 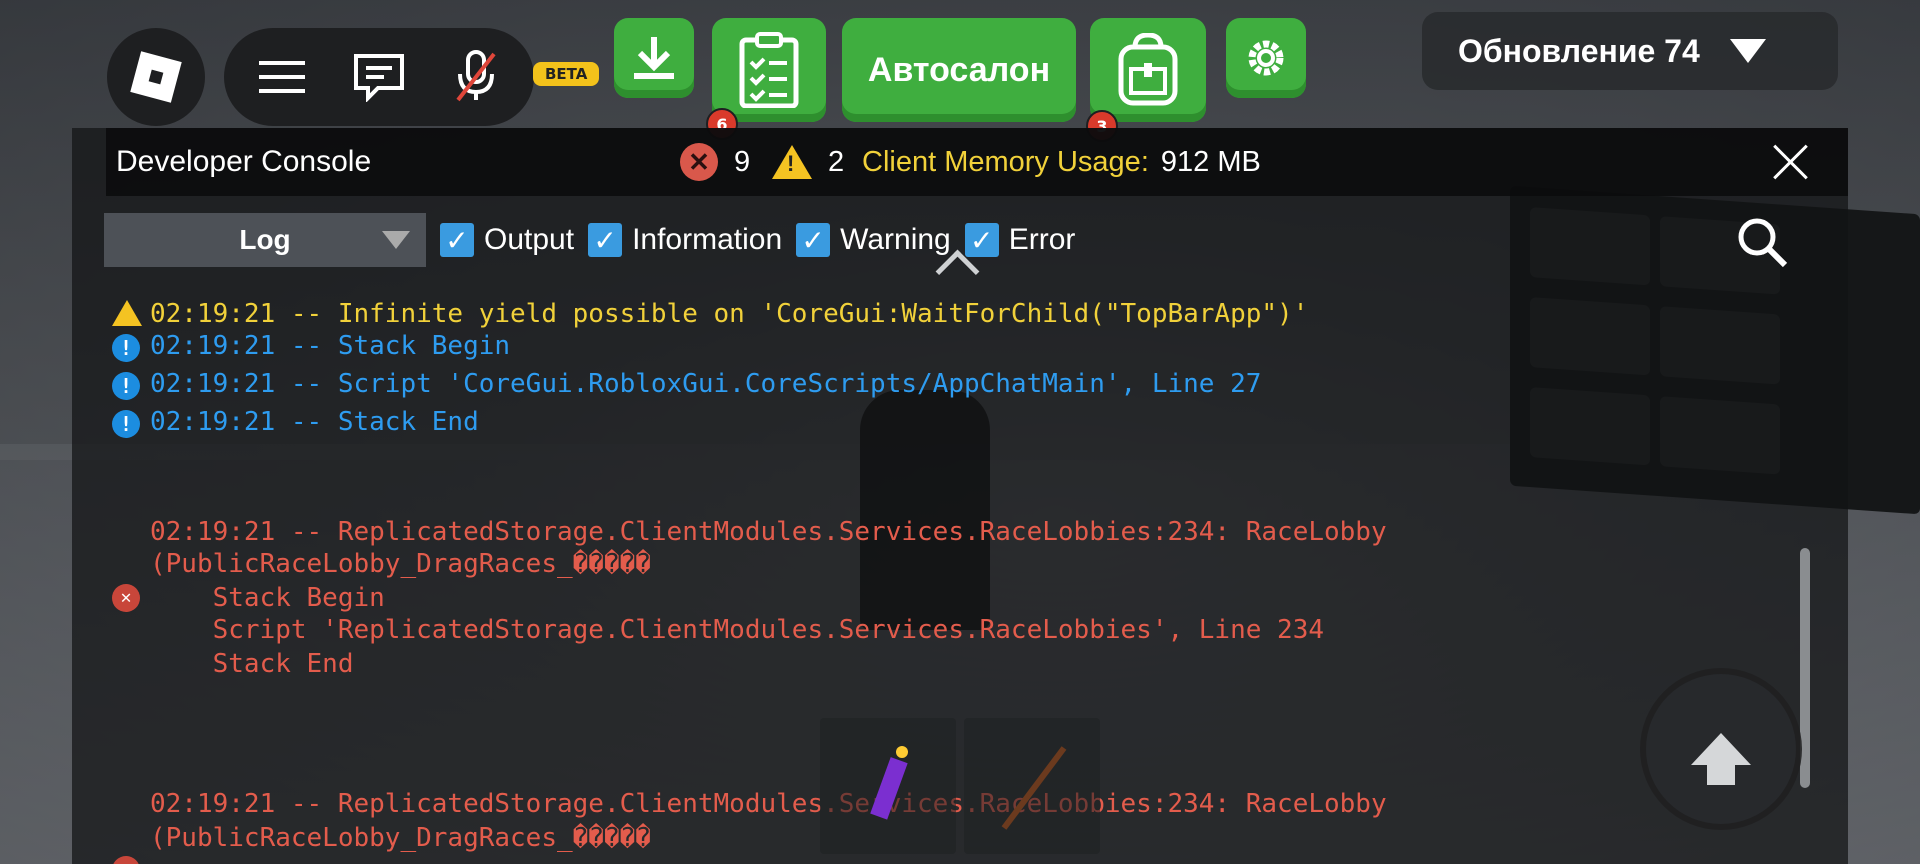 I want to click on jump-button, so click(x=1721, y=749).